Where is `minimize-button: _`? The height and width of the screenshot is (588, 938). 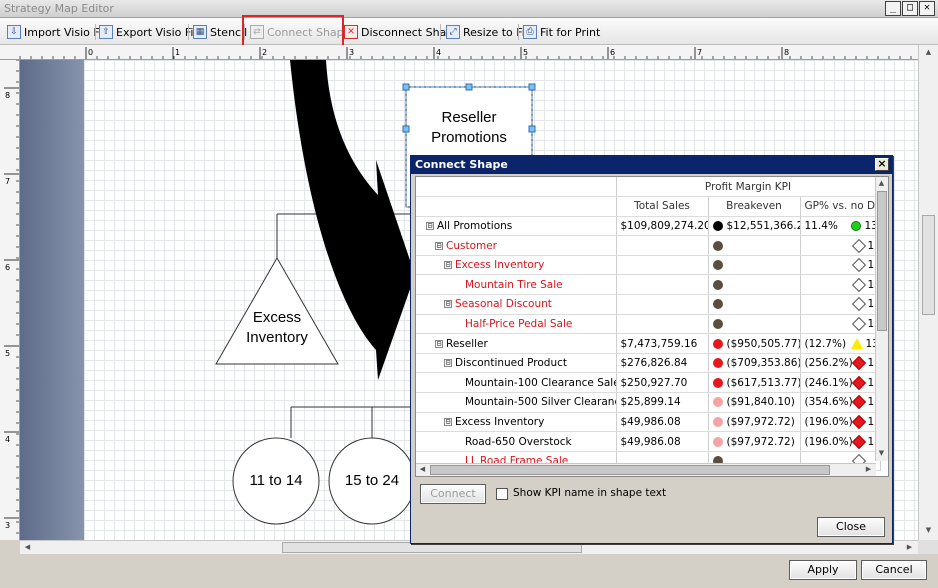 minimize-button: _ is located at coordinates (893, 8).